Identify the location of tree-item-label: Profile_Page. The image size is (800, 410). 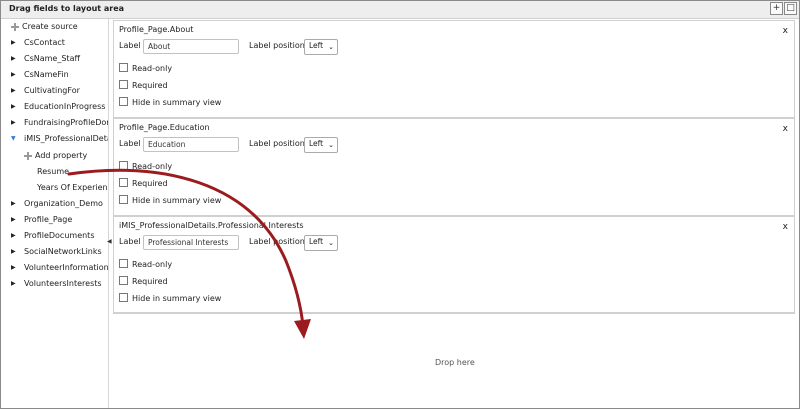
(48, 219).